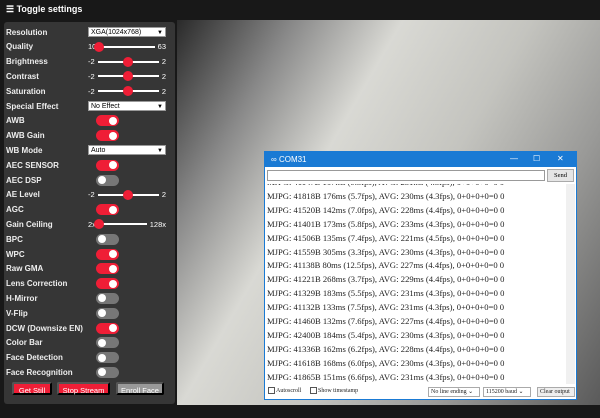  Describe the element at coordinates (86, 47) in the screenshot. I see `setting-quality: Quality 10 63` at that location.